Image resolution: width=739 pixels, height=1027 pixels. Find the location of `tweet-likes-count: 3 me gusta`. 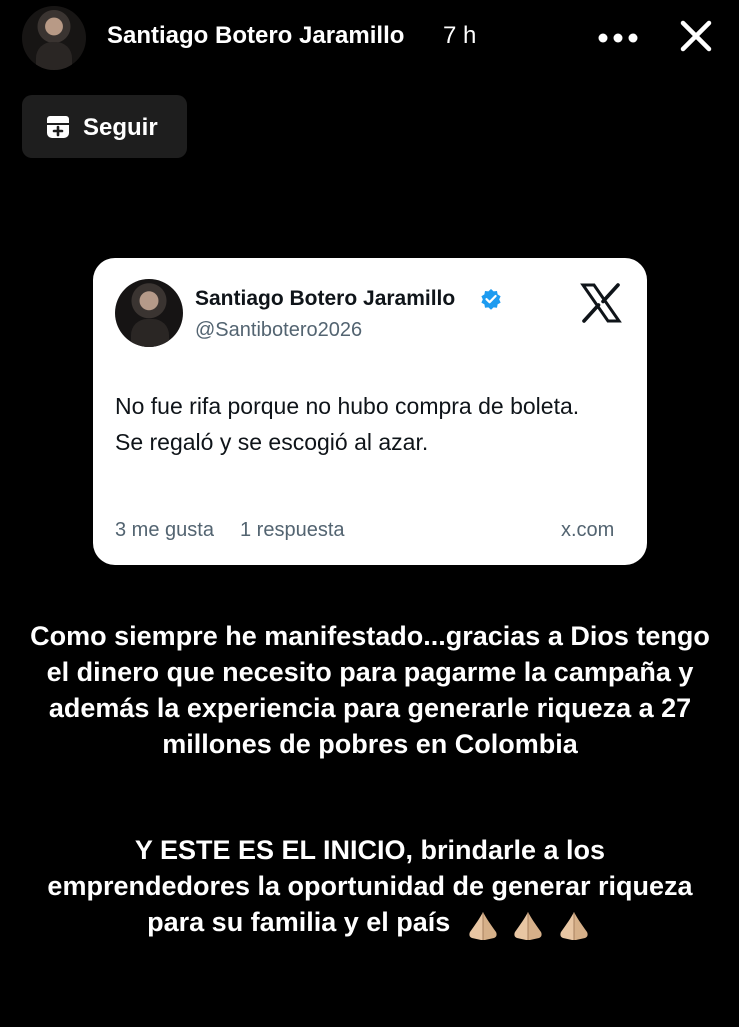

tweet-likes-count: 3 me gusta is located at coordinates (164, 530).